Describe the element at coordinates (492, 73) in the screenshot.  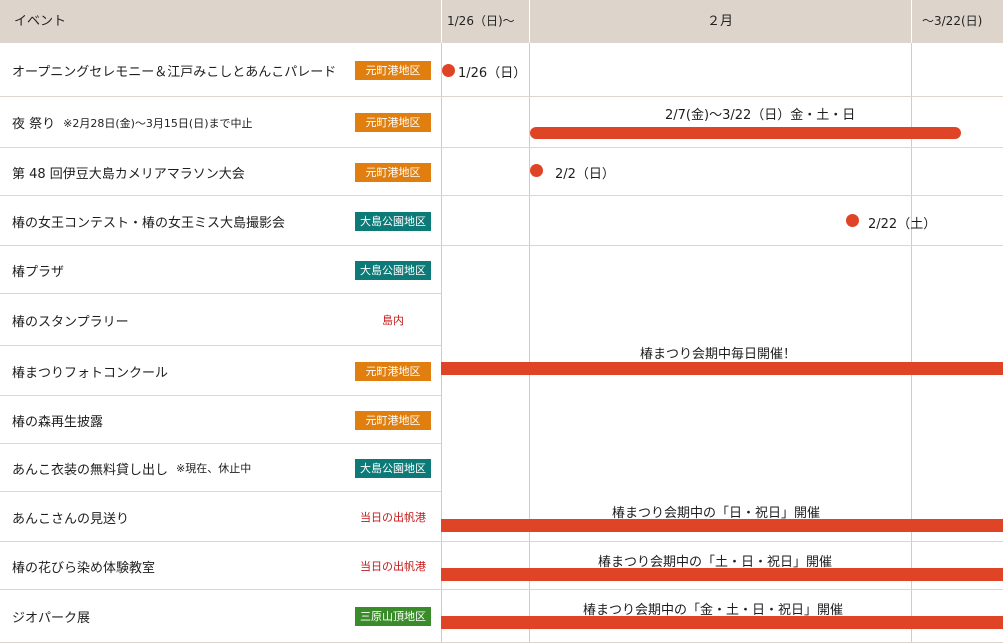
I see `opening-date-label: 1/26（日）` at that location.